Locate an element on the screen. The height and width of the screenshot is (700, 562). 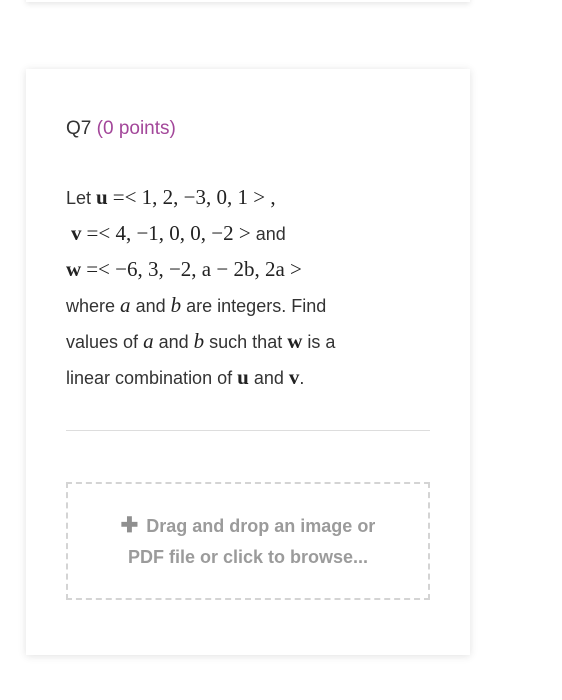
vector-u: u is located at coordinates (102, 197).